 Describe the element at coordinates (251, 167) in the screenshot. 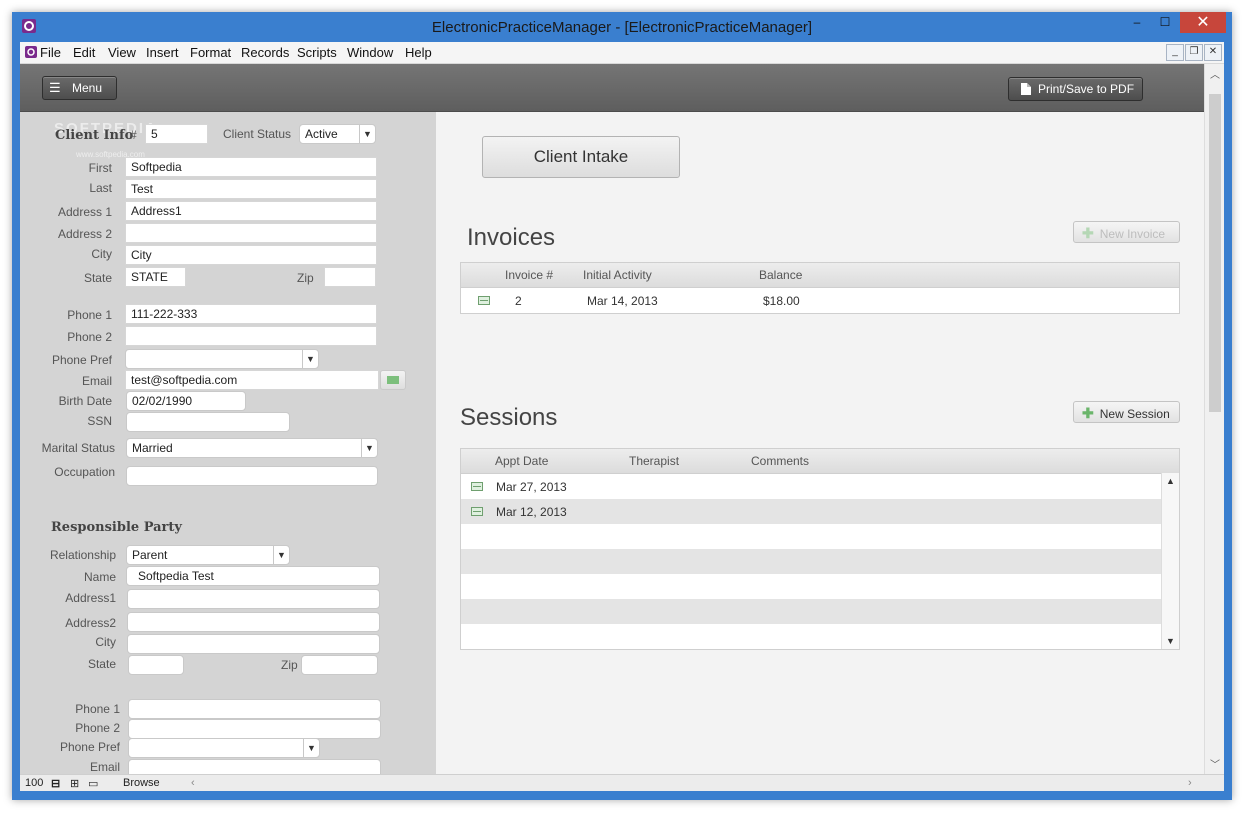

I see `first-name-field: Softpedia` at that location.